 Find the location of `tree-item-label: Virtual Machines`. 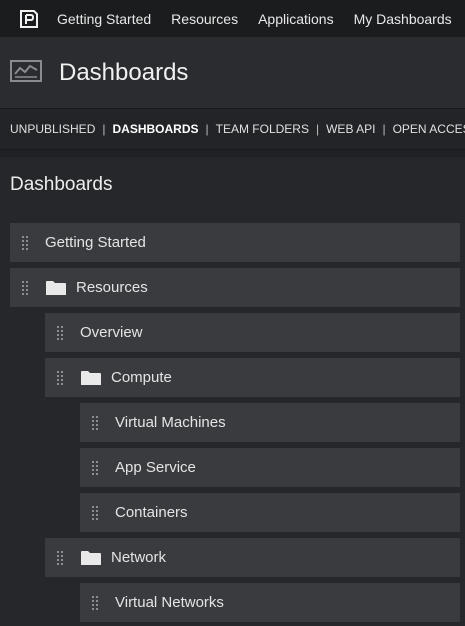

tree-item-label: Virtual Machines is located at coordinates (170, 422).